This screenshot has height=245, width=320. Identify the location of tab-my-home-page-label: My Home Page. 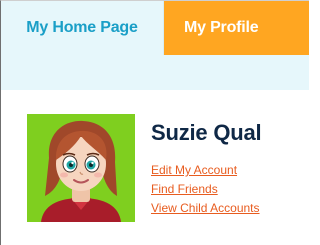
(82, 27).